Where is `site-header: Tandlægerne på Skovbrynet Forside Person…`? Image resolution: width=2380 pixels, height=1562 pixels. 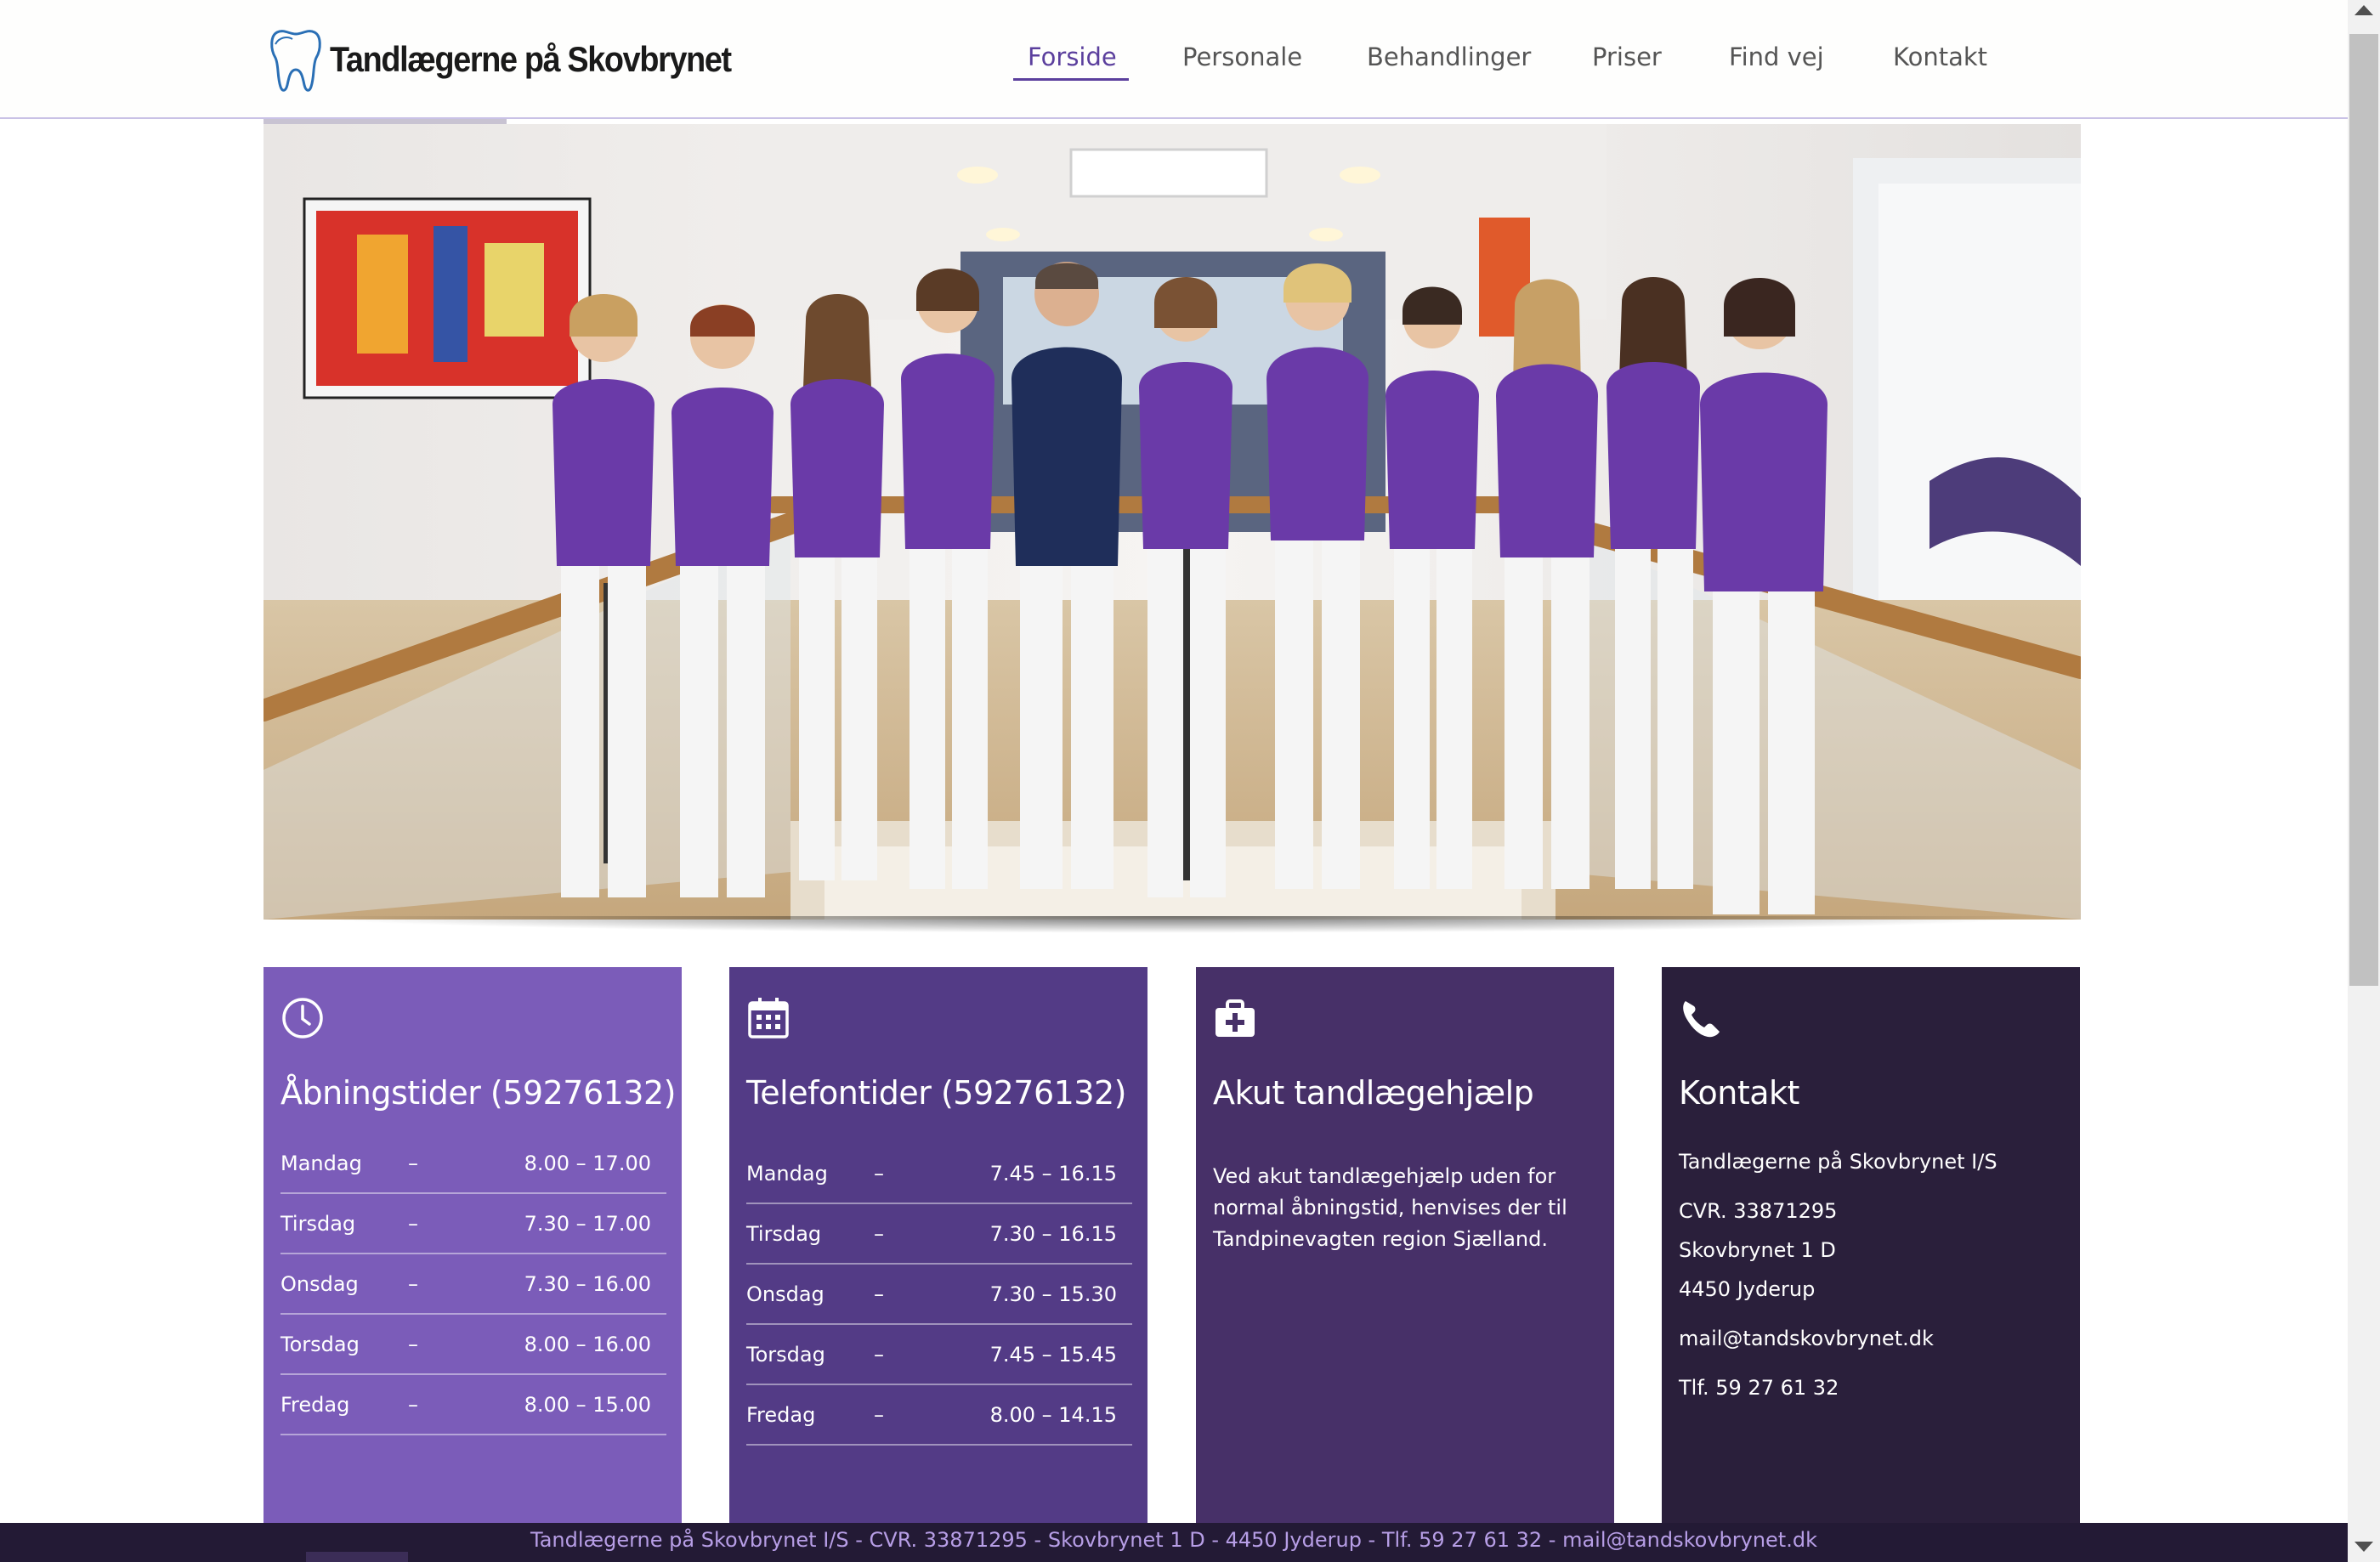 site-header: Tandlægerne på Skovbrynet Forside Person… is located at coordinates (1174, 59).